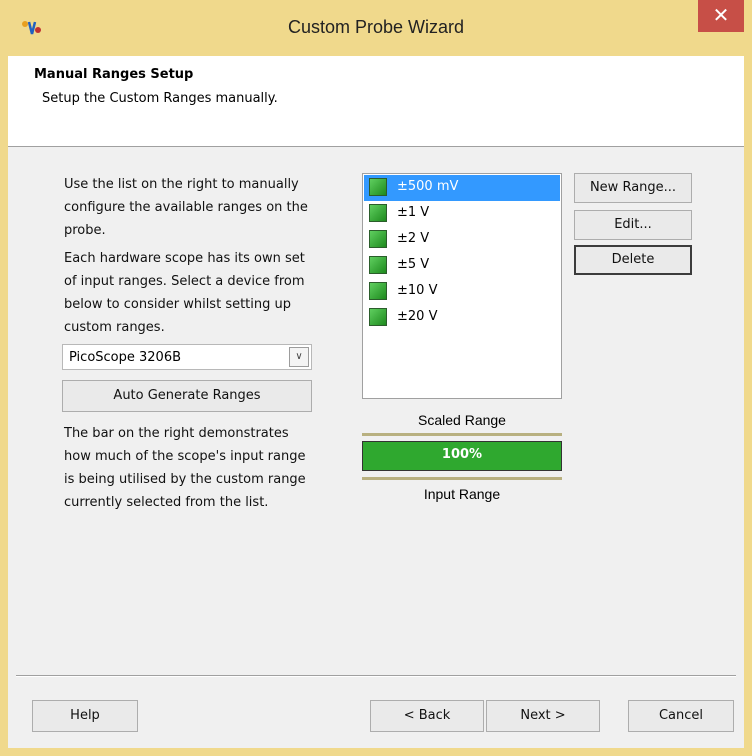  I want to click on list-item: ±1 V, so click(462, 214).